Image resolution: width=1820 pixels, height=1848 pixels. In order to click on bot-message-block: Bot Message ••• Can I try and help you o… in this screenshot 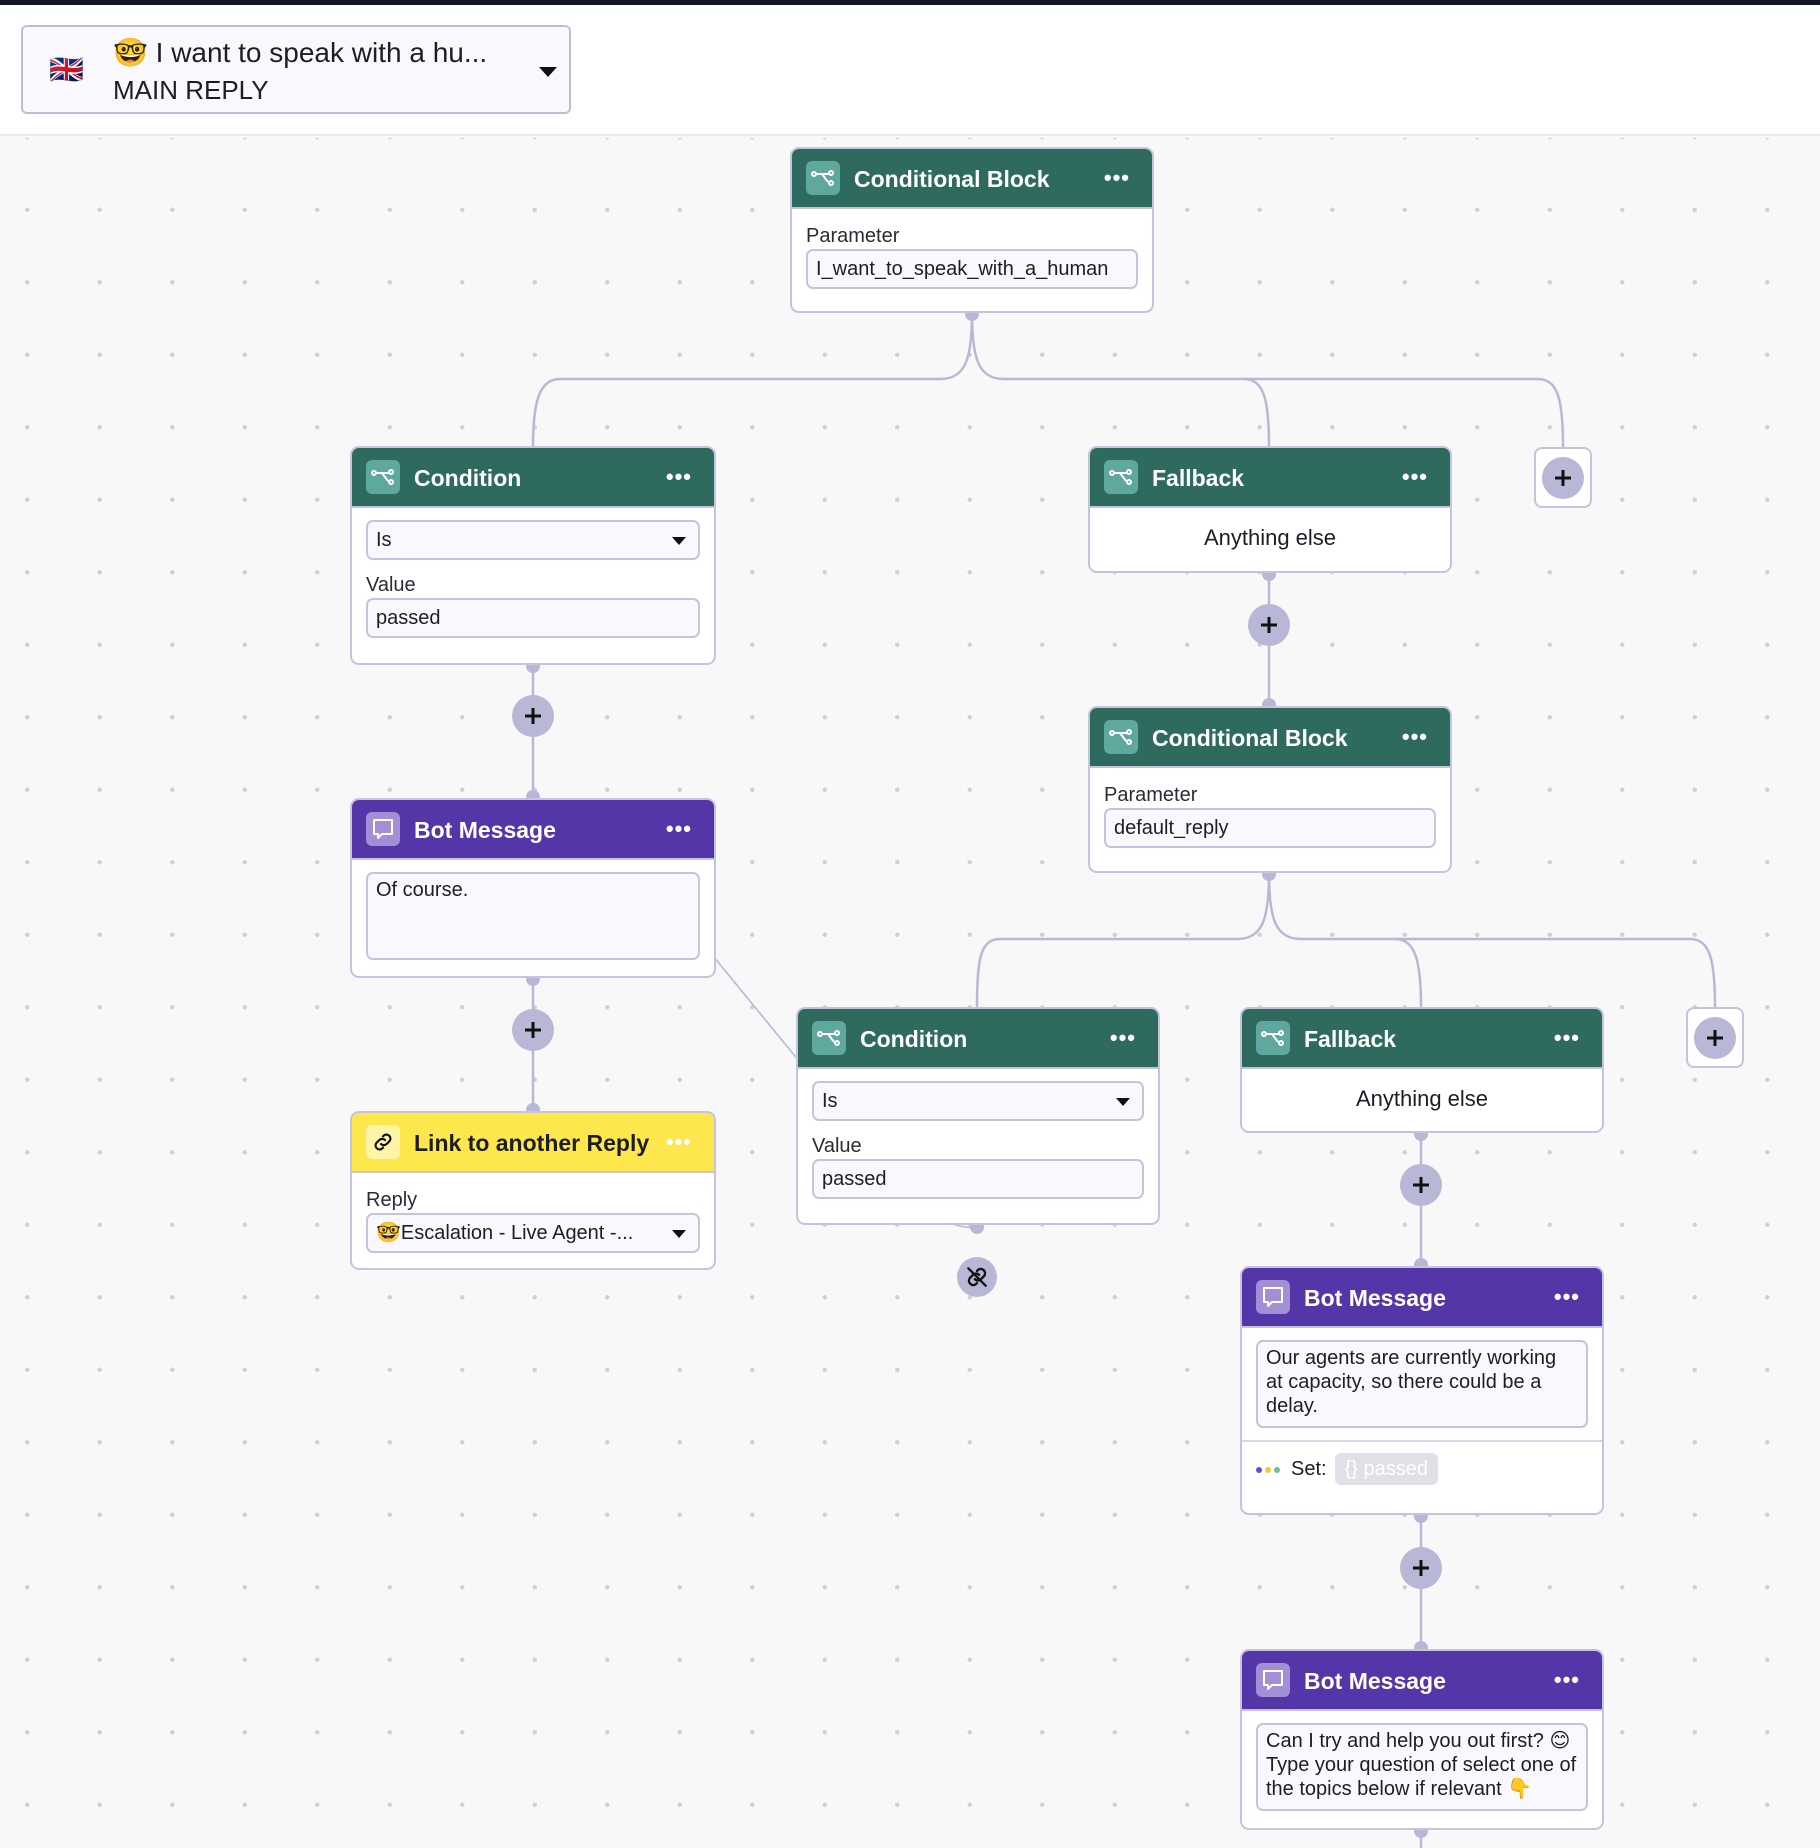, I will do `click(1422, 1739)`.